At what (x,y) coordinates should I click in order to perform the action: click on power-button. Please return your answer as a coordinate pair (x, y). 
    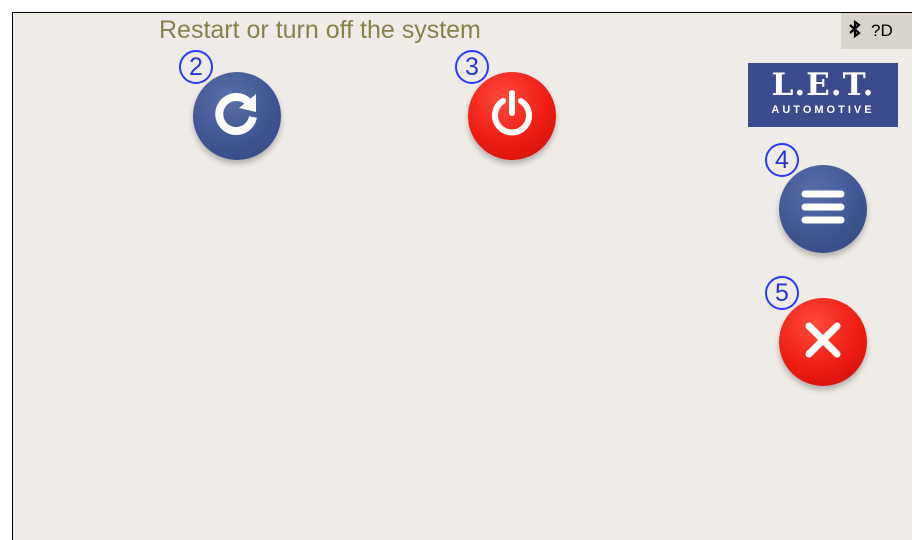
    Looking at the image, I should click on (512, 116).